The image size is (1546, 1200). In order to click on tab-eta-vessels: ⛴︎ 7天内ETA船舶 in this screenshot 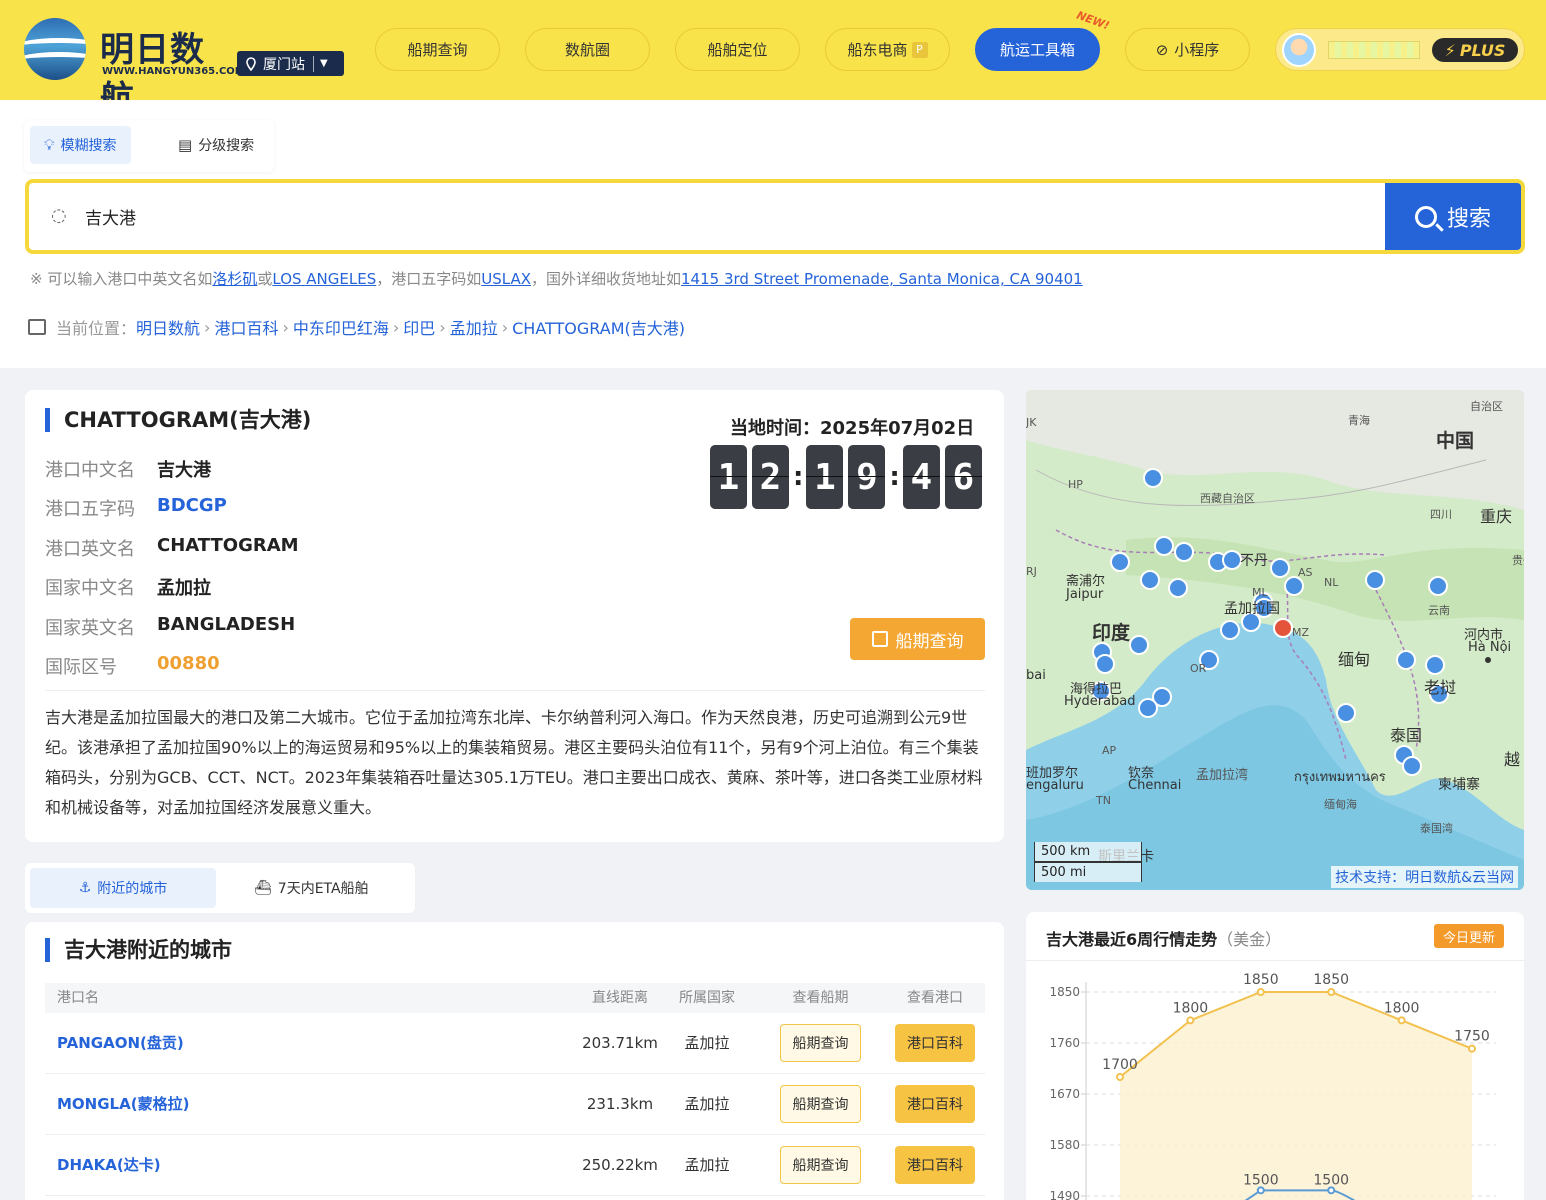, I will do `click(311, 888)`.